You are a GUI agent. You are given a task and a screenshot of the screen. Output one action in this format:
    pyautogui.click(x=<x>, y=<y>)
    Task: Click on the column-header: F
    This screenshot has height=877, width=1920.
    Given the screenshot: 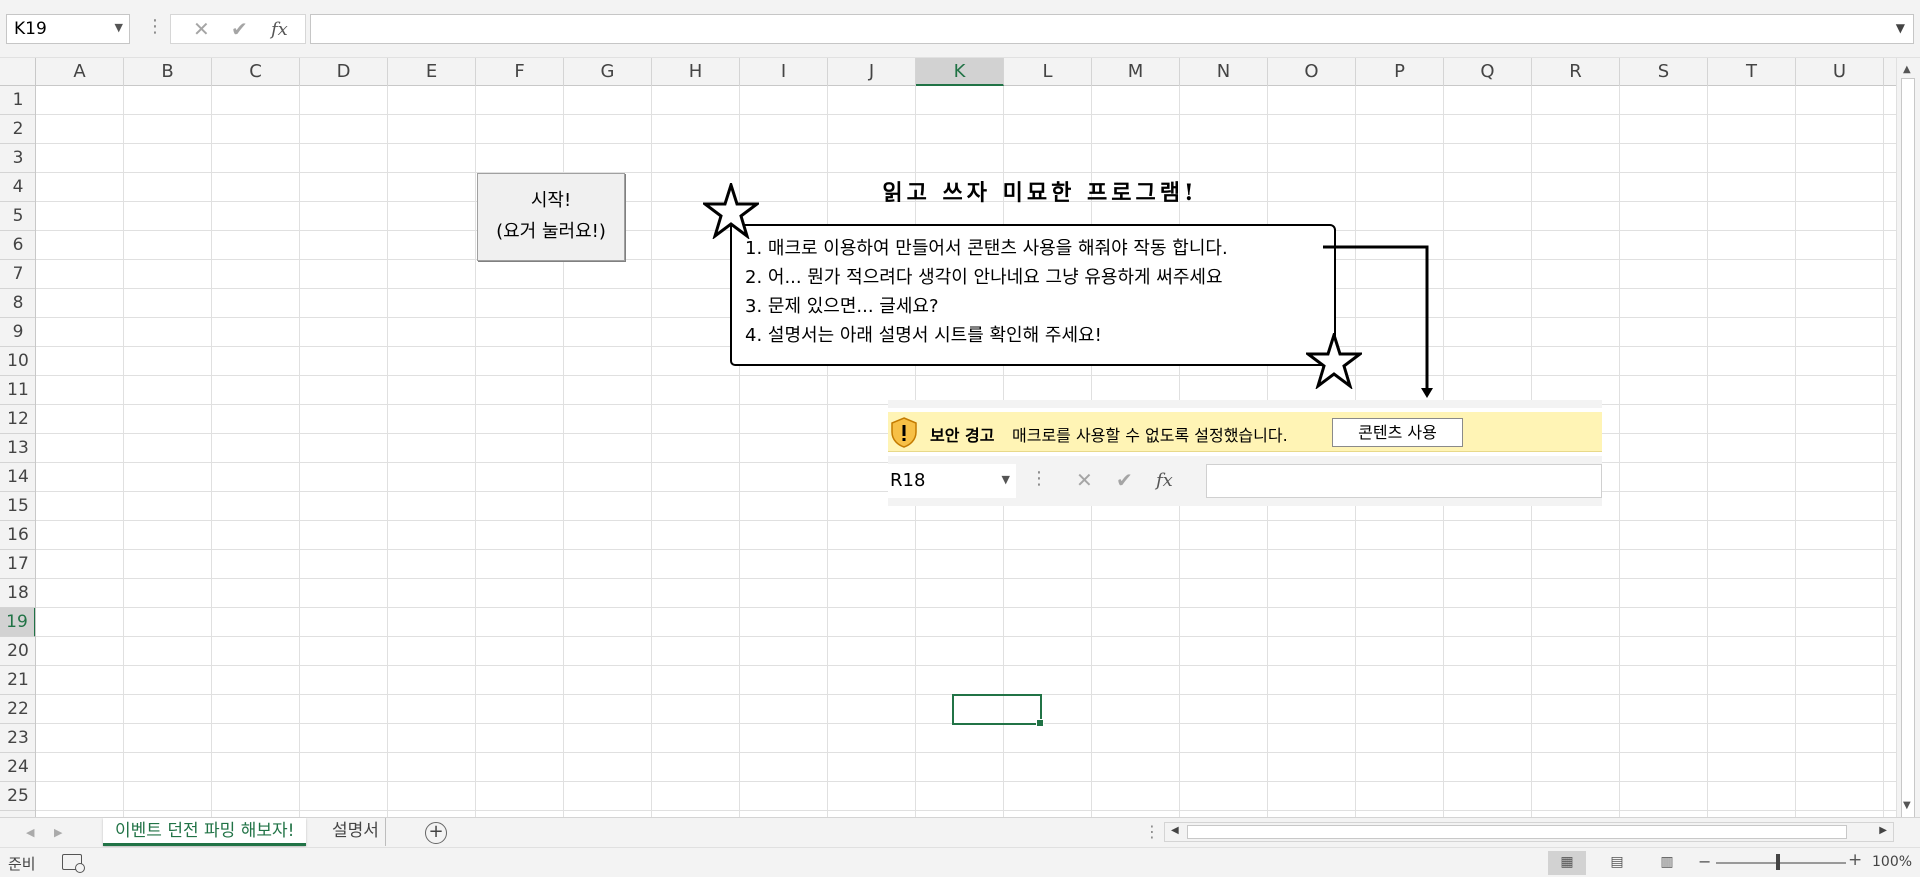 What is the action you would take?
    pyautogui.click(x=520, y=72)
    